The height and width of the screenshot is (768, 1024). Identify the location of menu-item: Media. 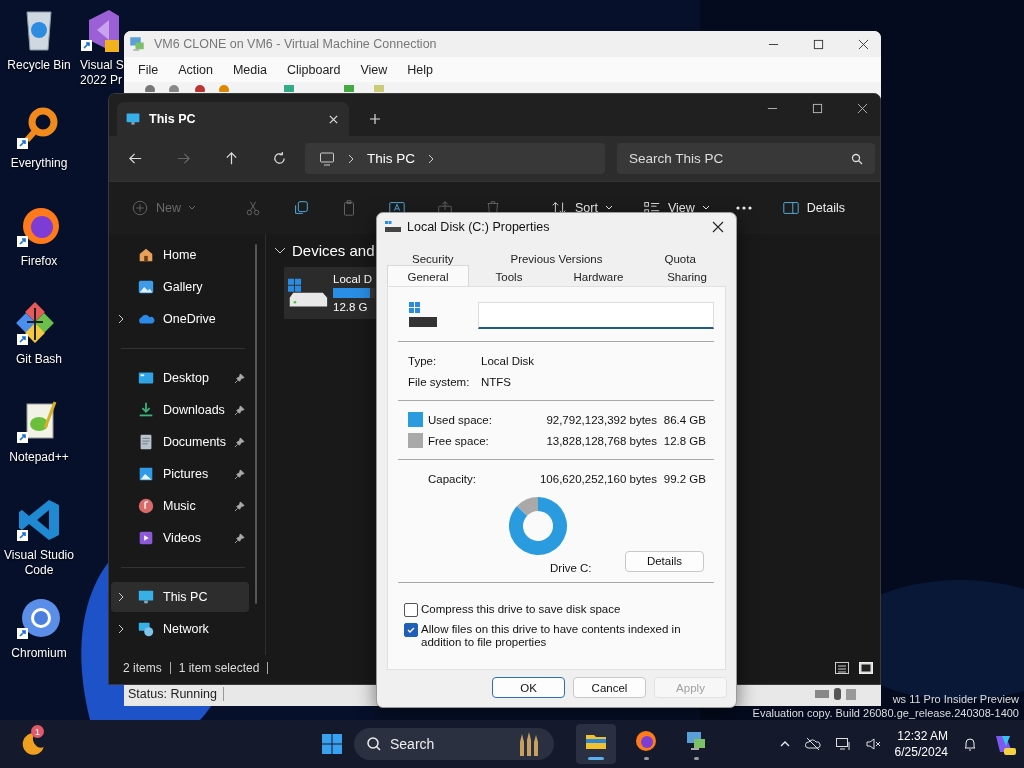
(249, 69).